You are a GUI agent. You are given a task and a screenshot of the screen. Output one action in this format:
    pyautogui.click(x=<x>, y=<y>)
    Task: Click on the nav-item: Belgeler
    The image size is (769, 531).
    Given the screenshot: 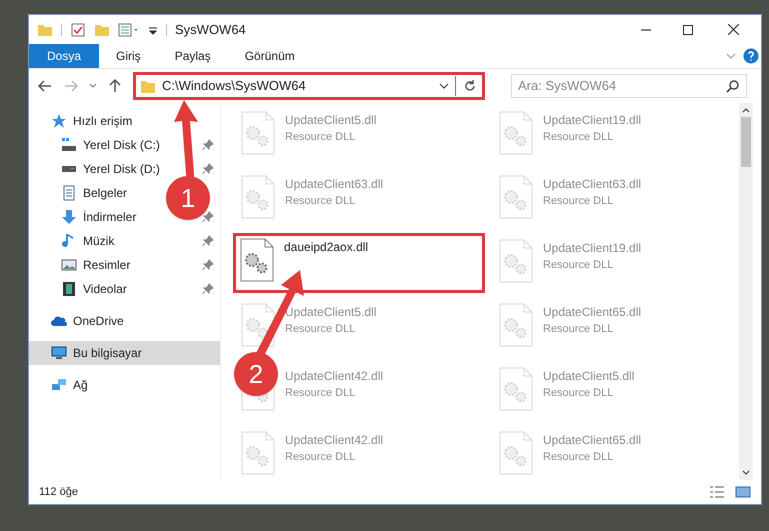 What is the action you would take?
    pyautogui.click(x=94, y=193)
    